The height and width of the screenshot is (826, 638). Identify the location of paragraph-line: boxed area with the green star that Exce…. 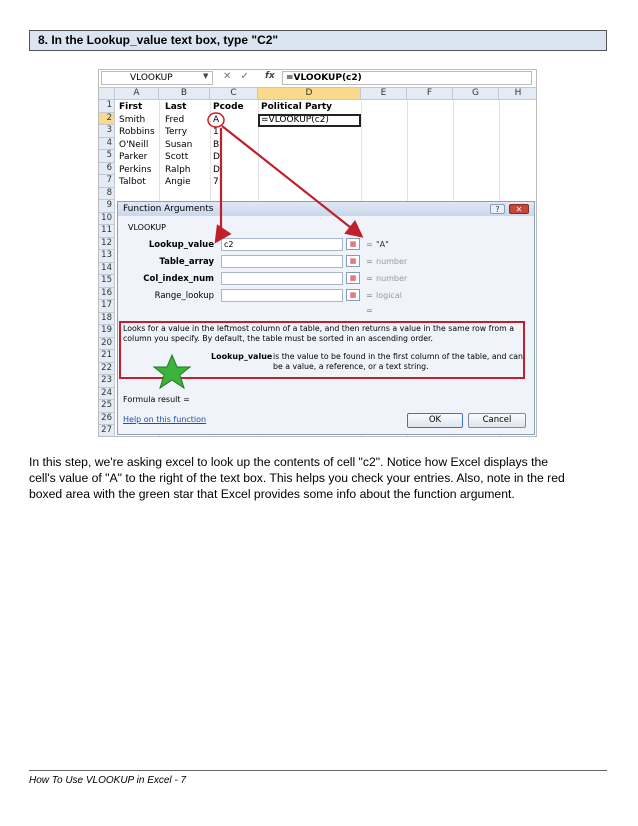
(272, 494).